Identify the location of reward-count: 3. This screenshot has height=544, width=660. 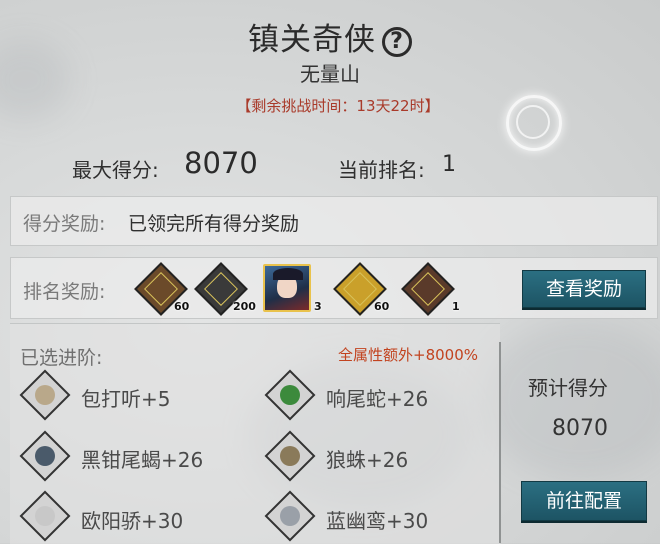
(318, 306).